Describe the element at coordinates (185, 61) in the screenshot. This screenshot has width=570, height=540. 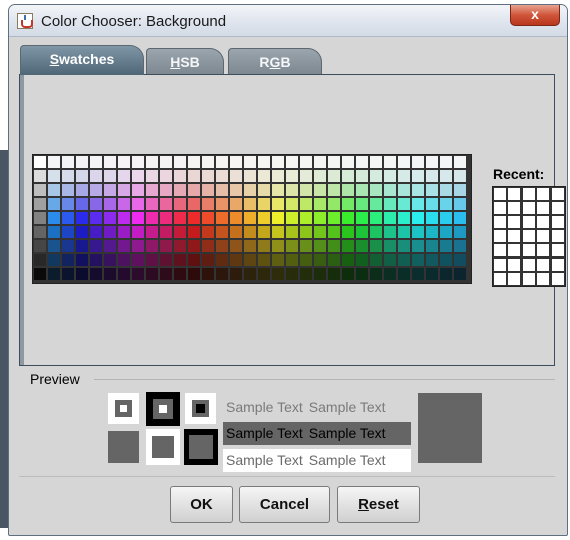
I see `tab-hsb: HSB` at that location.